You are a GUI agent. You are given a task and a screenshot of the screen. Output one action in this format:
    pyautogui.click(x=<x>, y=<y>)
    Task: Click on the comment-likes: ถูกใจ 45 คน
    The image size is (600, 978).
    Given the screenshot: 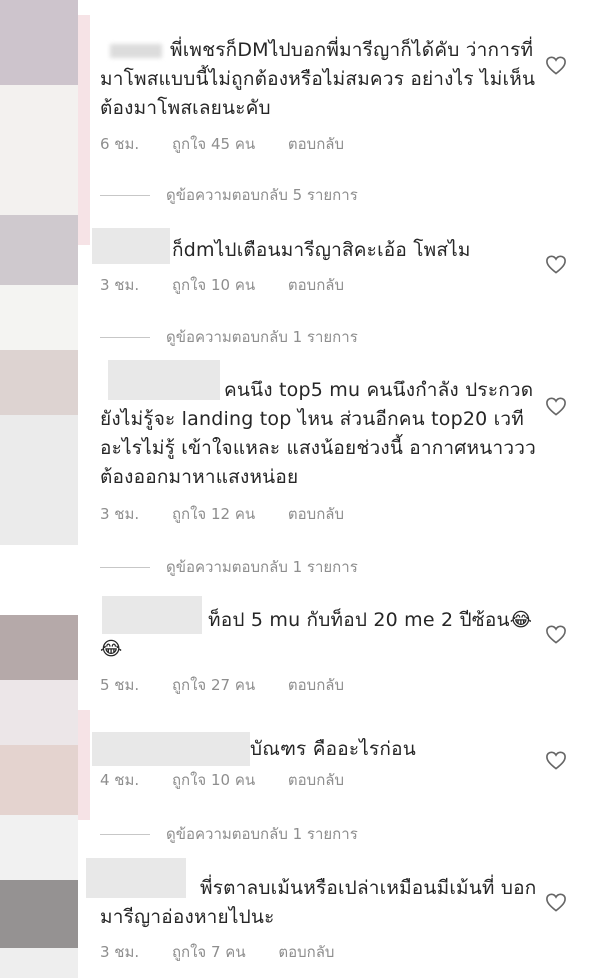 What is the action you would take?
    pyautogui.click(x=213, y=144)
    